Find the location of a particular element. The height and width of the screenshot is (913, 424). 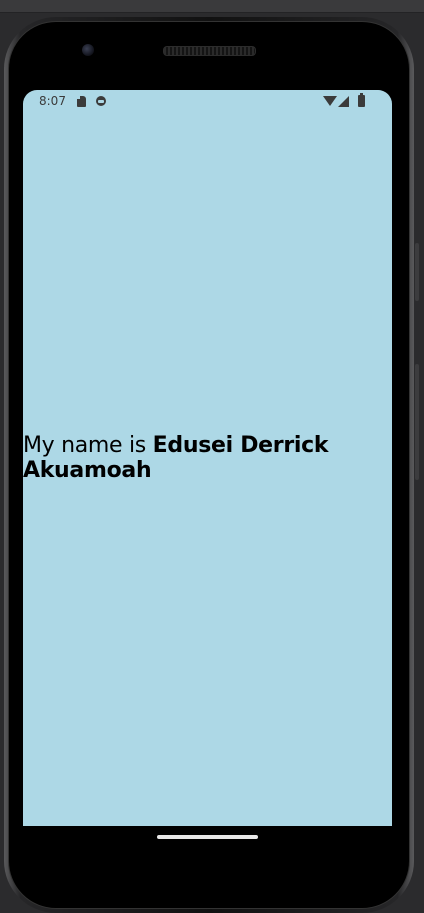

front-camera is located at coordinates (88, 50).